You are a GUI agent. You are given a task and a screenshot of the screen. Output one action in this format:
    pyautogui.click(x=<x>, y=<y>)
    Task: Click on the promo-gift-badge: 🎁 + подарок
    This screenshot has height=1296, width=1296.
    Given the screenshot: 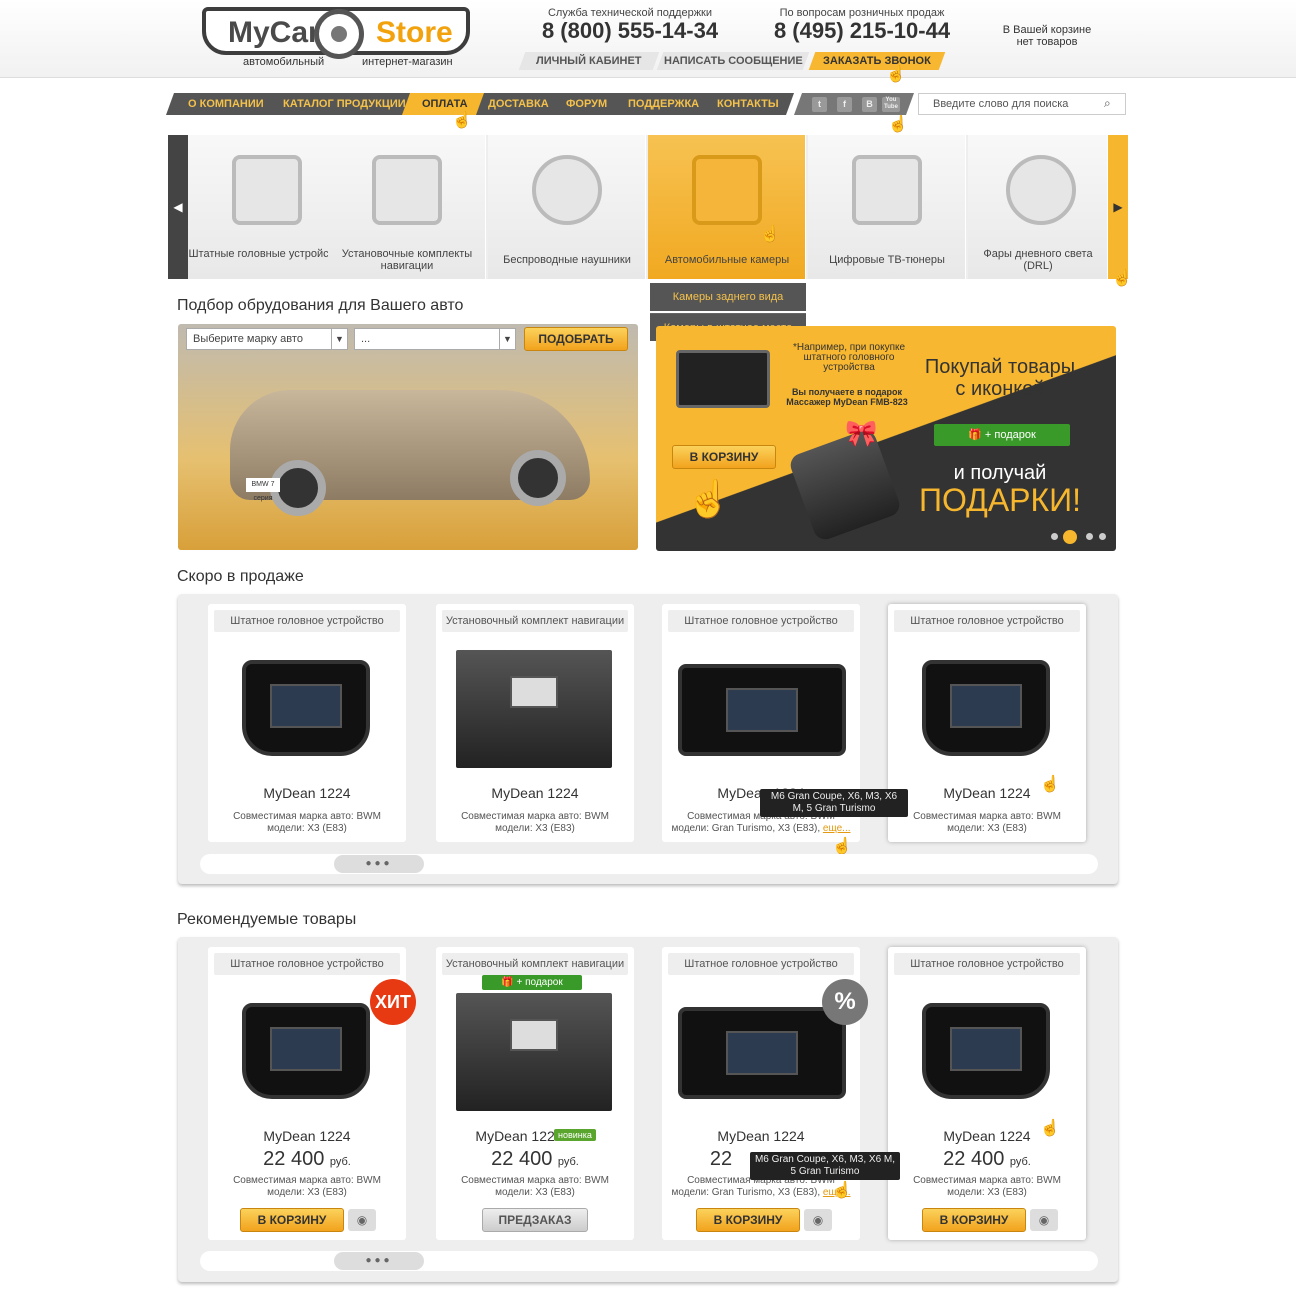 What is the action you would take?
    pyautogui.click(x=1002, y=435)
    